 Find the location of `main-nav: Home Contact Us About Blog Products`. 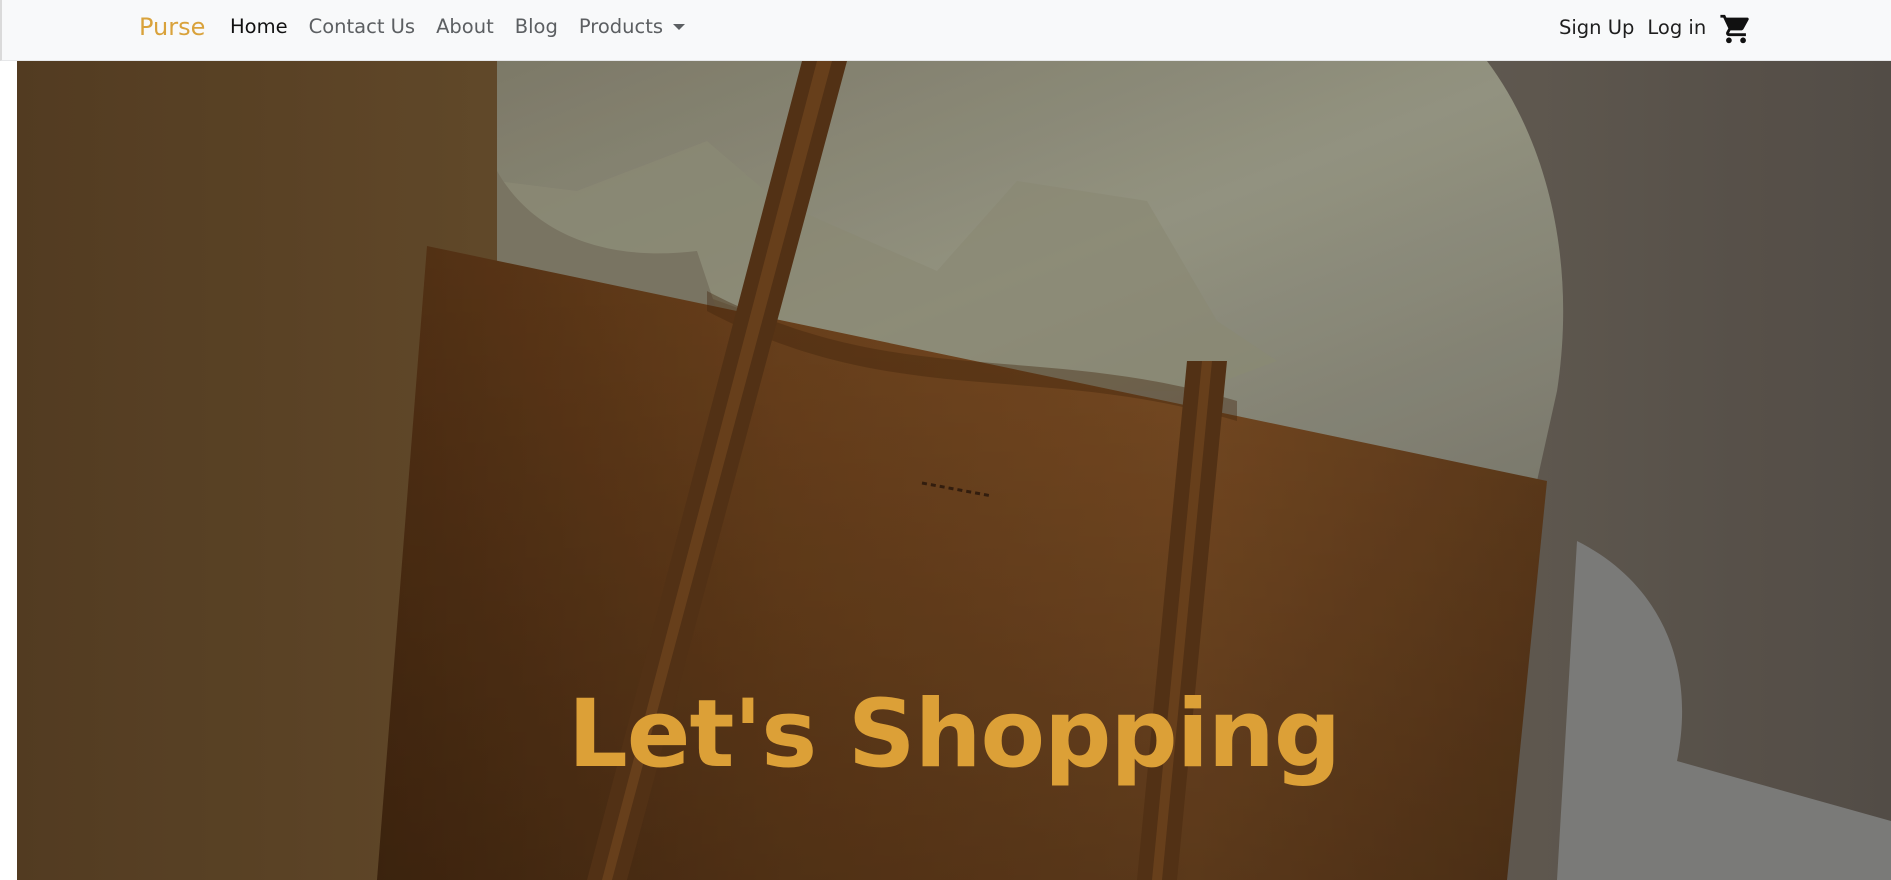

main-nav: Home Contact Us About Blog Products is located at coordinates (468, 27).